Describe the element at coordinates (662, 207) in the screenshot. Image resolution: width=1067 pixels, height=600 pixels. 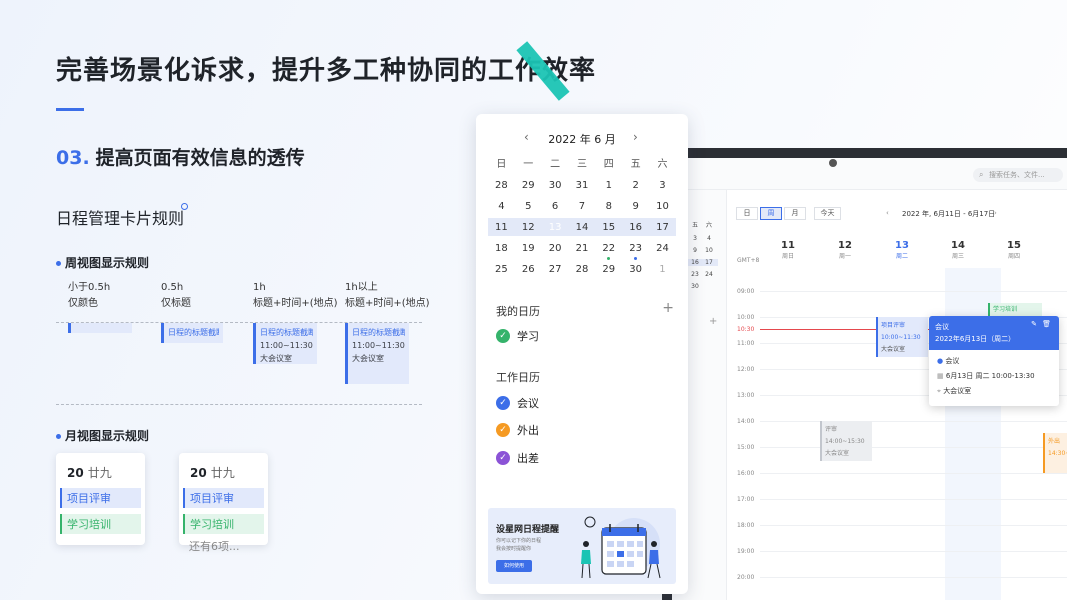
I see `day-cell: 10` at that location.